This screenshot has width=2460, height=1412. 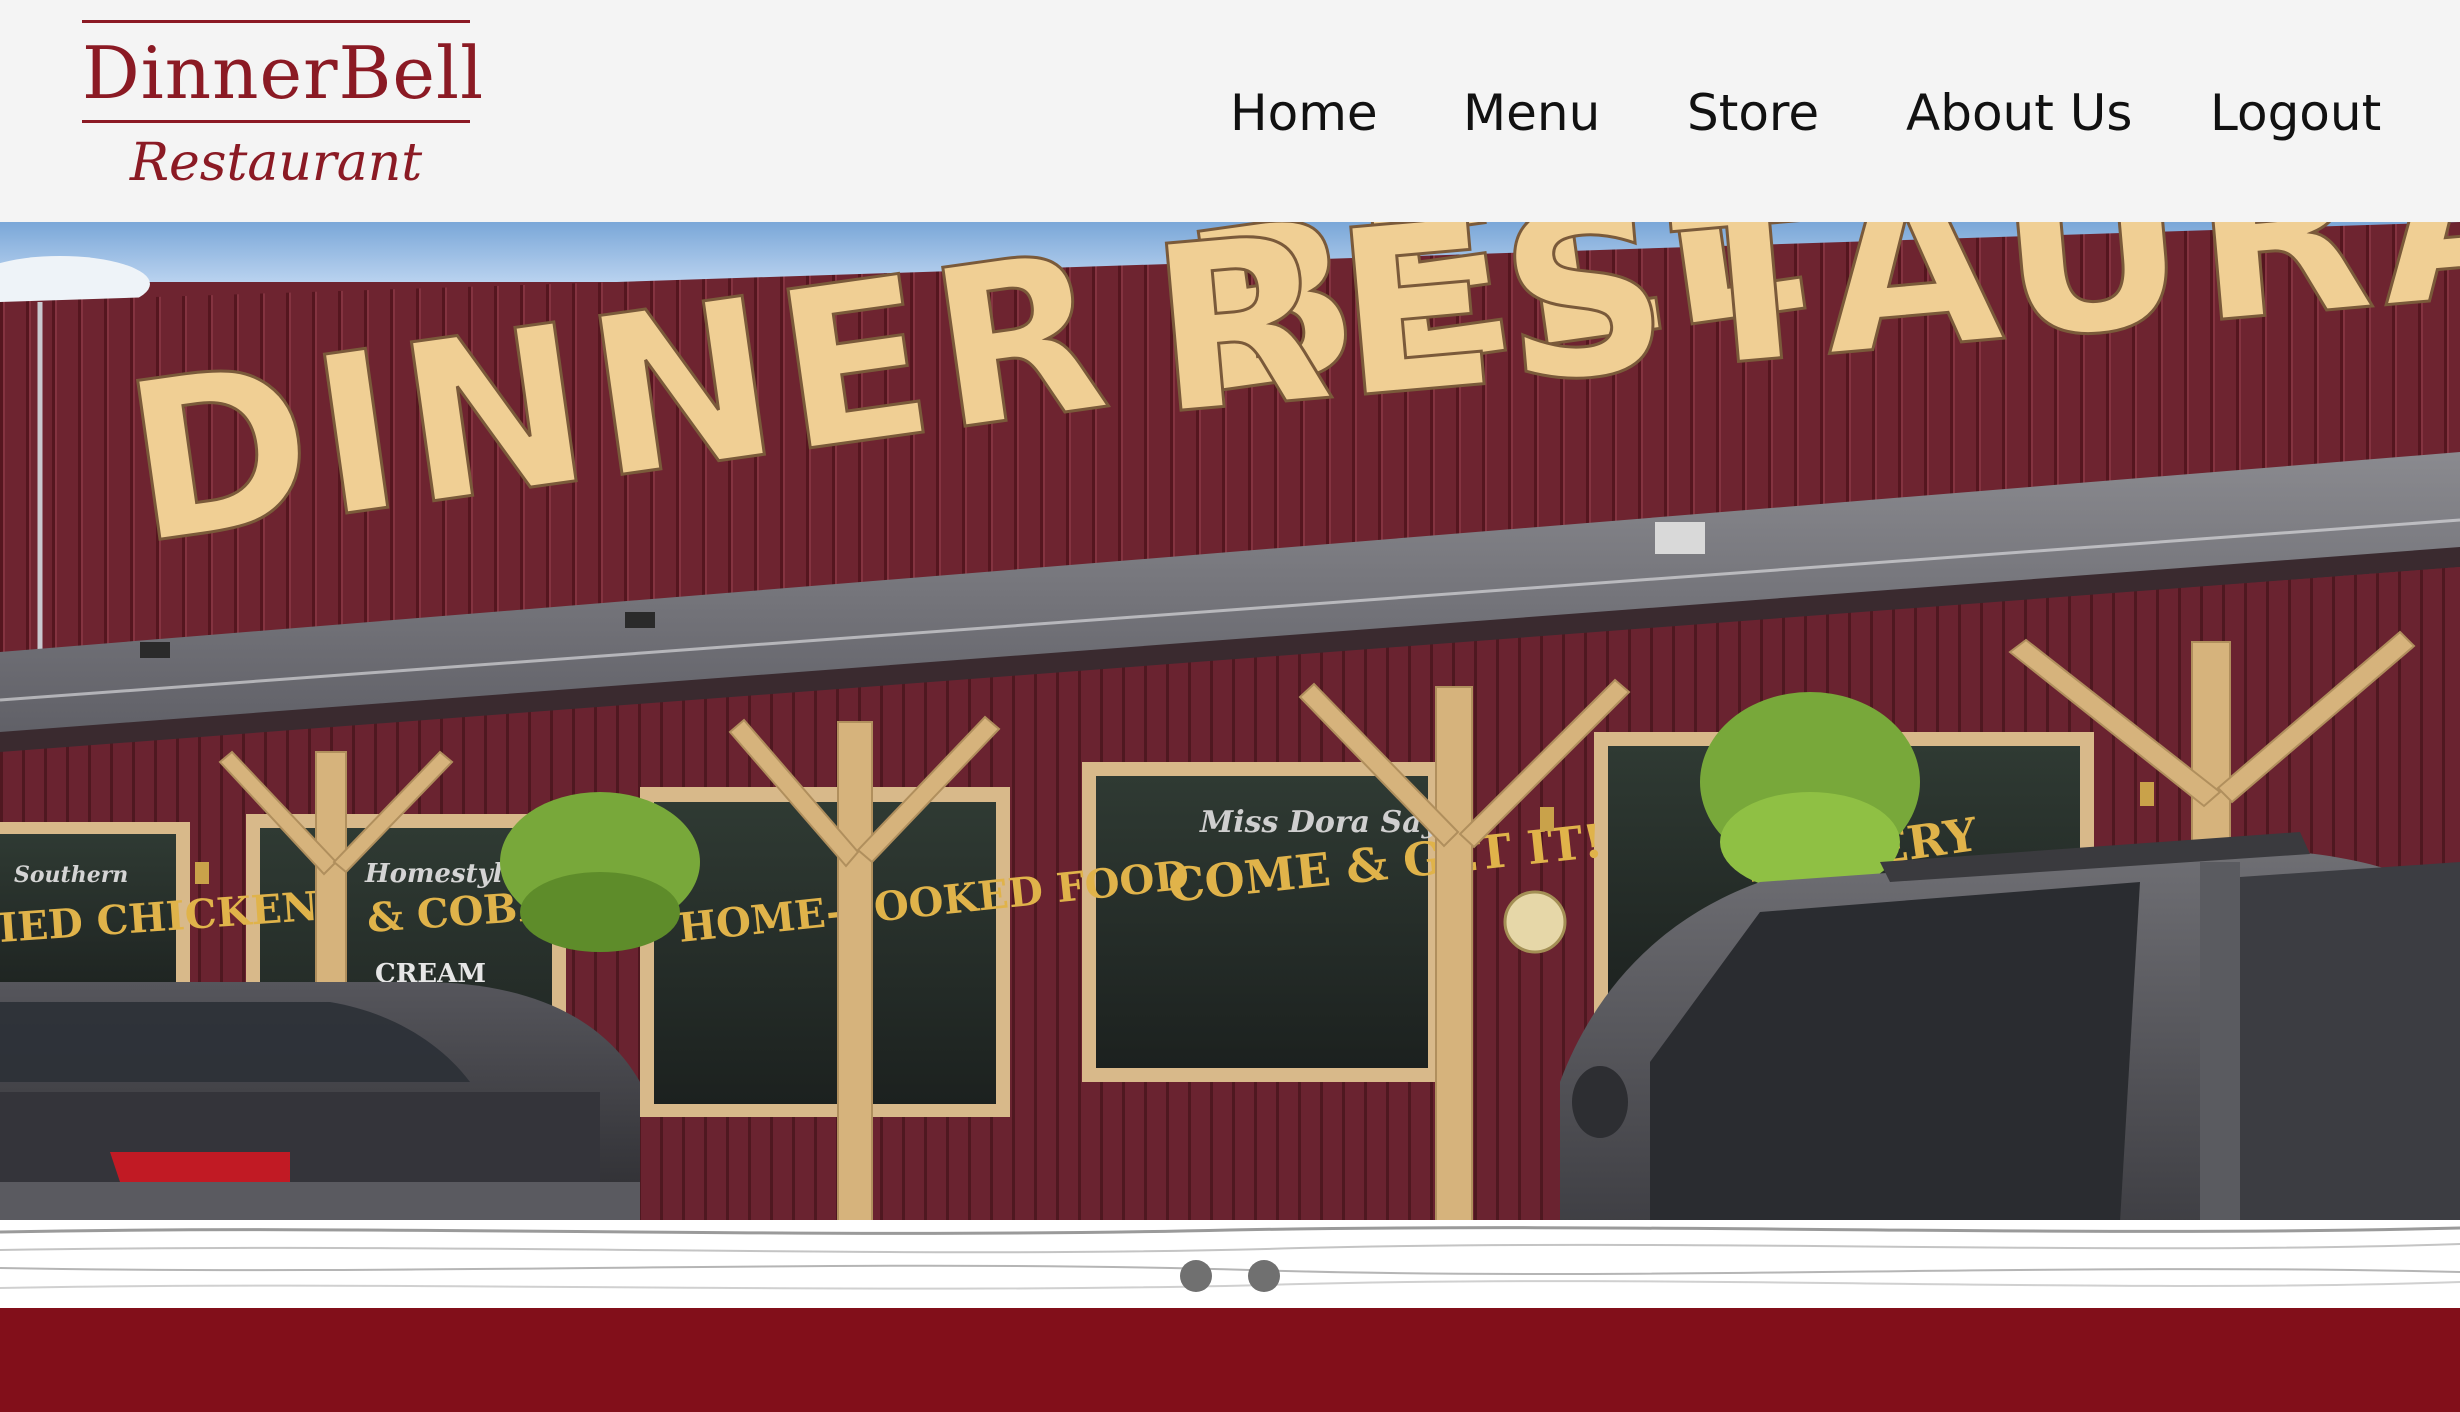 What do you see at coordinates (1531, 113) in the screenshot?
I see `nav-menu-link: Menu` at bounding box center [1531, 113].